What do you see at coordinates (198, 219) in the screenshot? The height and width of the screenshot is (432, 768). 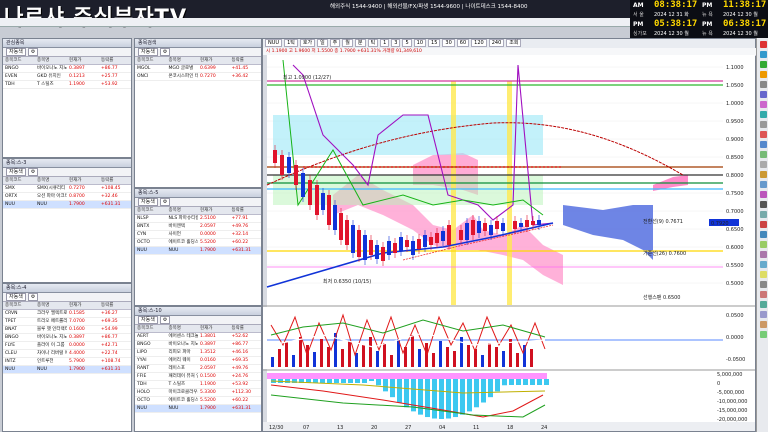 I see `table-row: NLSP NLS 파마슈티컬스2.5100 +77.91` at bounding box center [198, 219].